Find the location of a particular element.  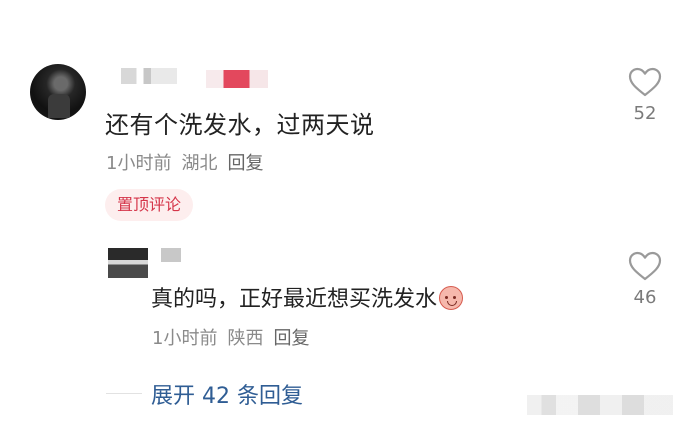

watermark-blurred is located at coordinates (600, 405).